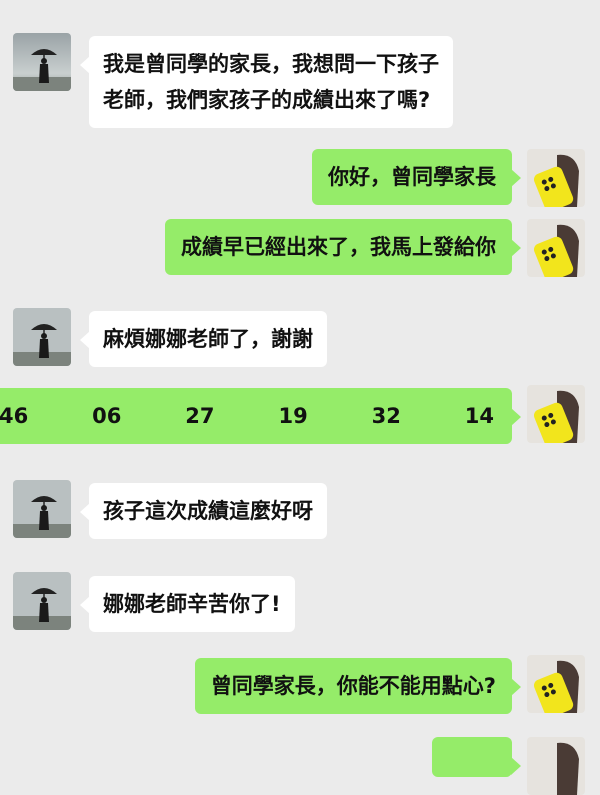 This screenshot has width=600, height=795. Describe the element at coordinates (412, 177) in the screenshot. I see `message-text: 你好，曾同學家長` at that location.